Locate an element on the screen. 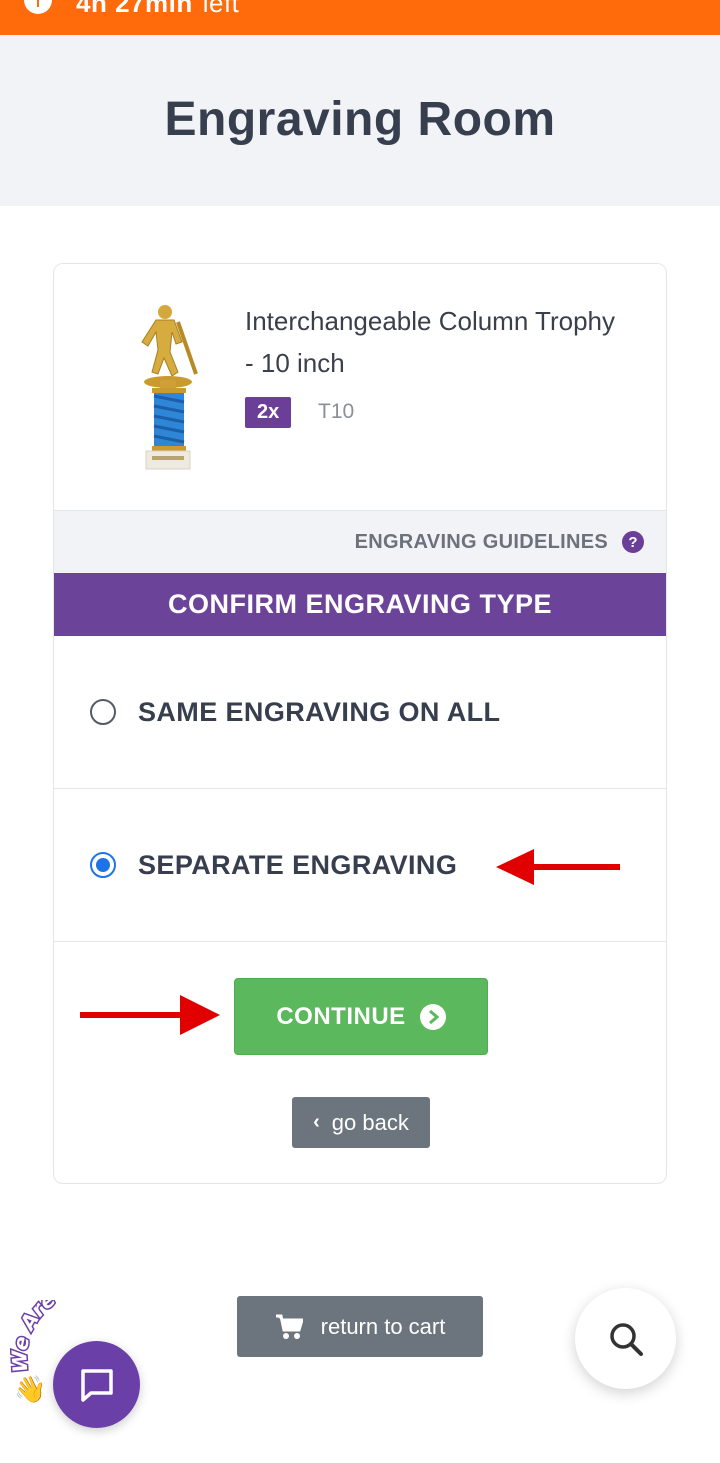 Image resolution: width=720 pixels, height=1463 pixels. confirm-engraving-heading: CONFIRM ENGRAVING TYPE is located at coordinates (360, 604).